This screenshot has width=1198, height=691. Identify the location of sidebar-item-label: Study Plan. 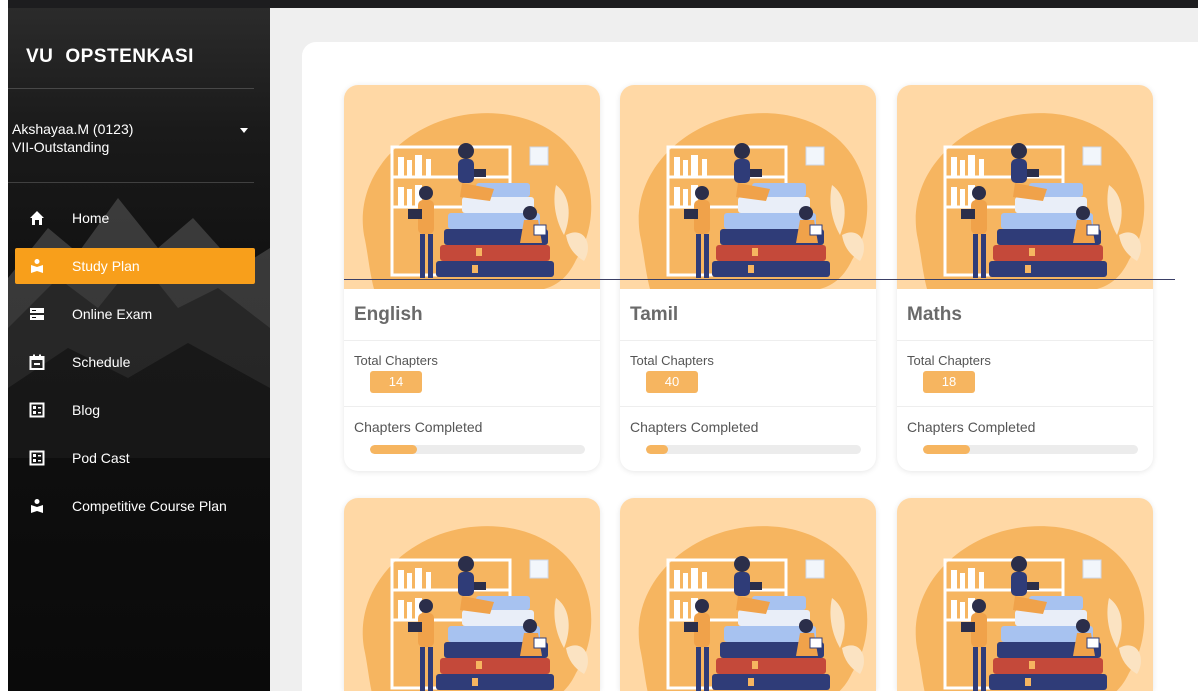
(106, 266).